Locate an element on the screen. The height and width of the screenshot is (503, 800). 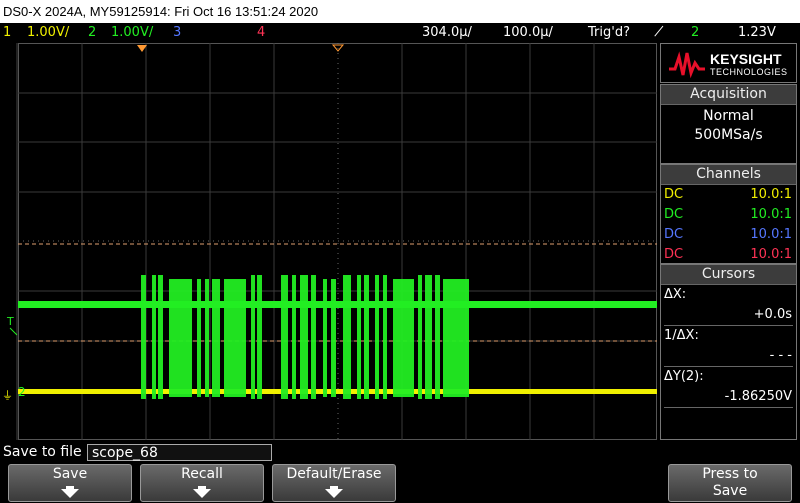
keysight-wave-icon is located at coordinates (687, 65).